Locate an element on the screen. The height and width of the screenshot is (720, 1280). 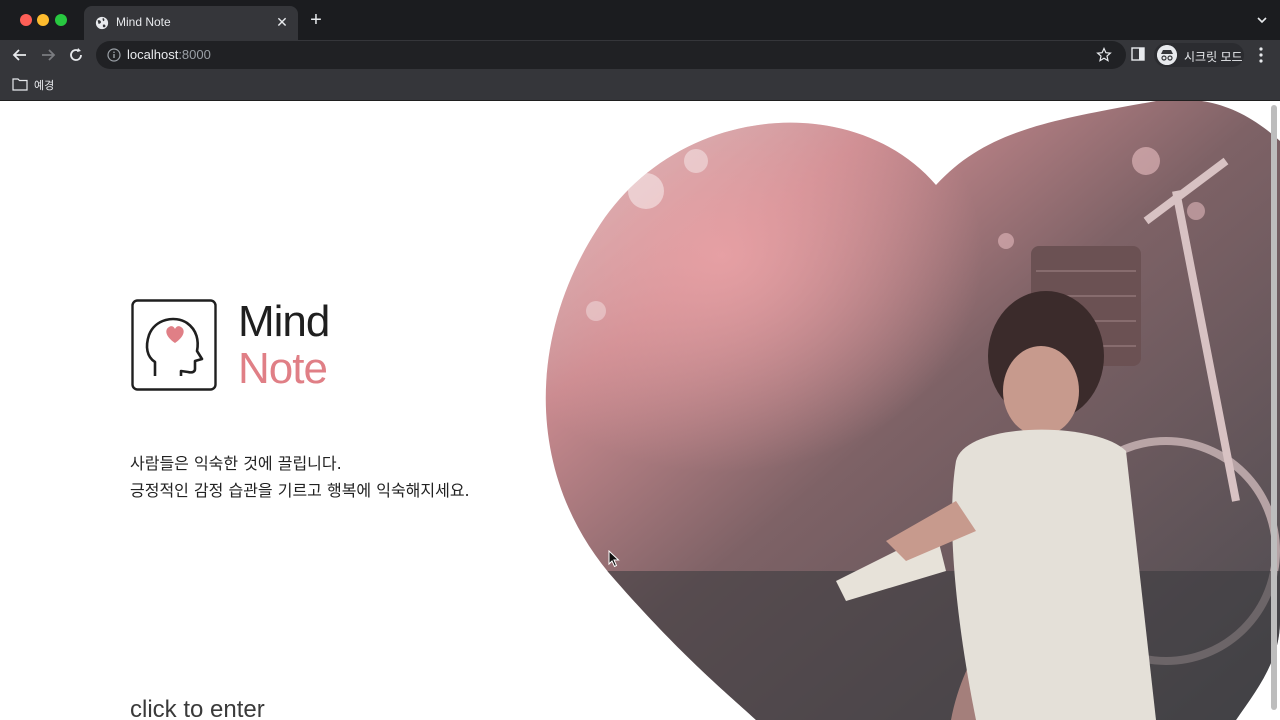
minimize-window-button is located at coordinates (43, 20).